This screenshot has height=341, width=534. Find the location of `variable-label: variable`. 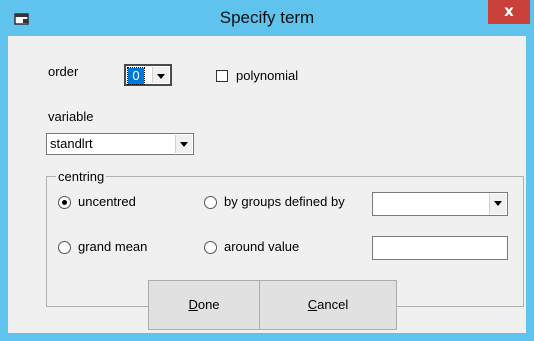

variable-label: variable is located at coordinates (71, 116).